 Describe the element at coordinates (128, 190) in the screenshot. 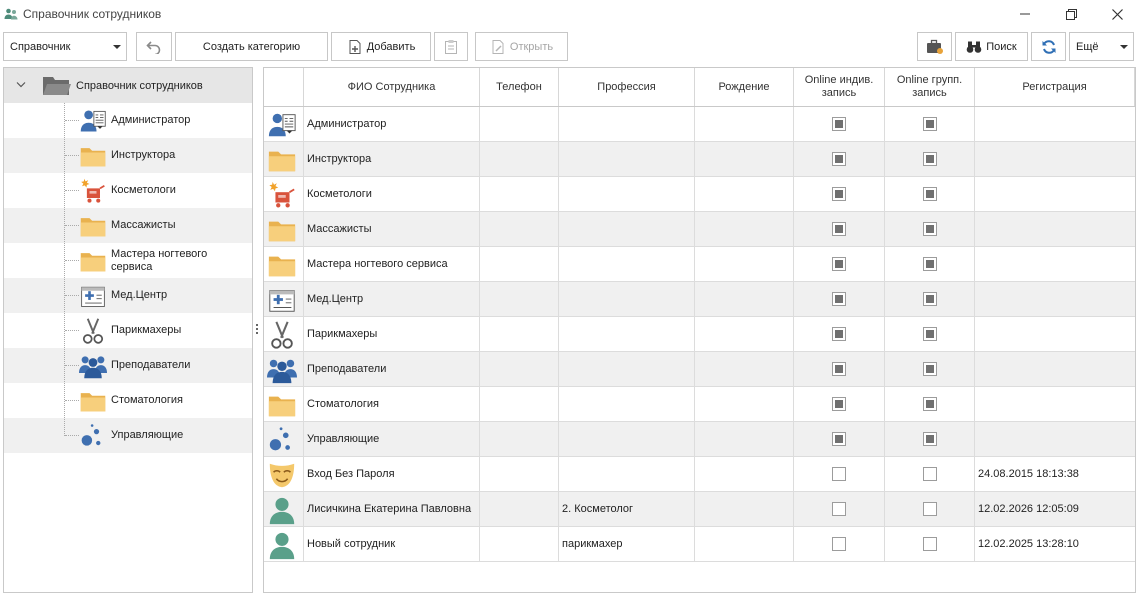

I see `tree-item: Косметологи` at that location.